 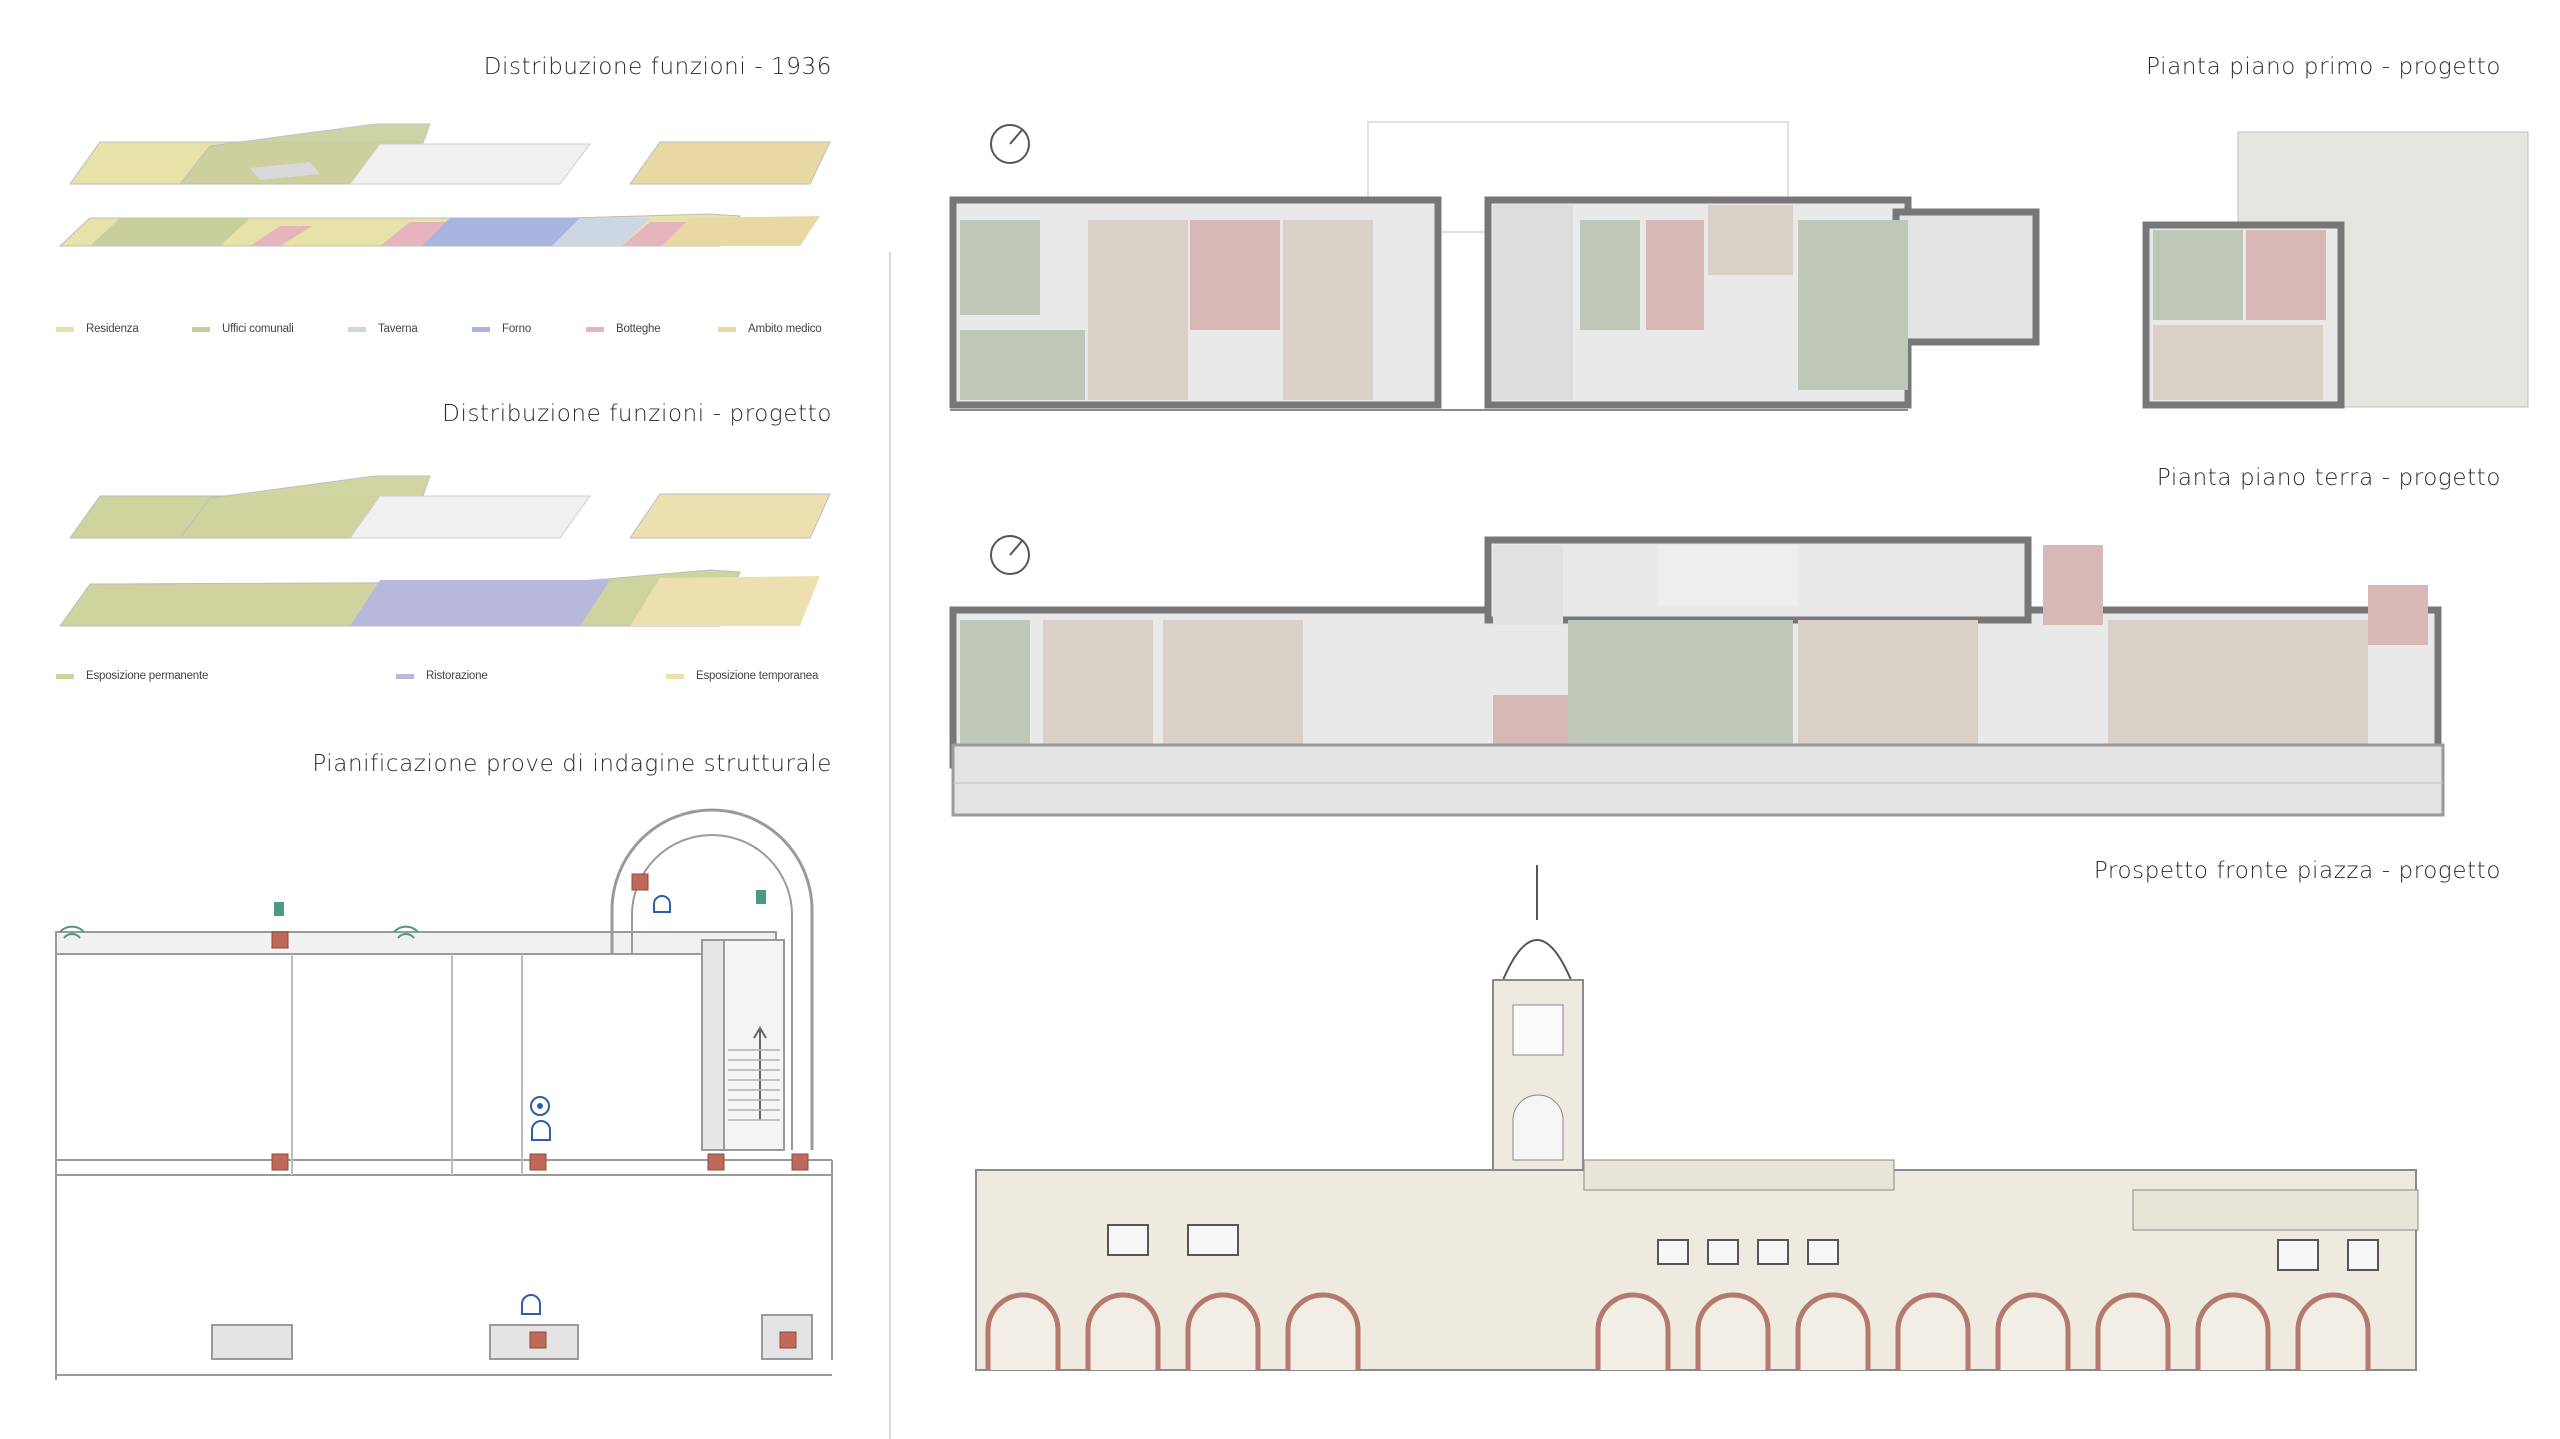 What do you see at coordinates (450, 507) in the screenshot?
I see `axo-progetto-upper-floor` at bounding box center [450, 507].